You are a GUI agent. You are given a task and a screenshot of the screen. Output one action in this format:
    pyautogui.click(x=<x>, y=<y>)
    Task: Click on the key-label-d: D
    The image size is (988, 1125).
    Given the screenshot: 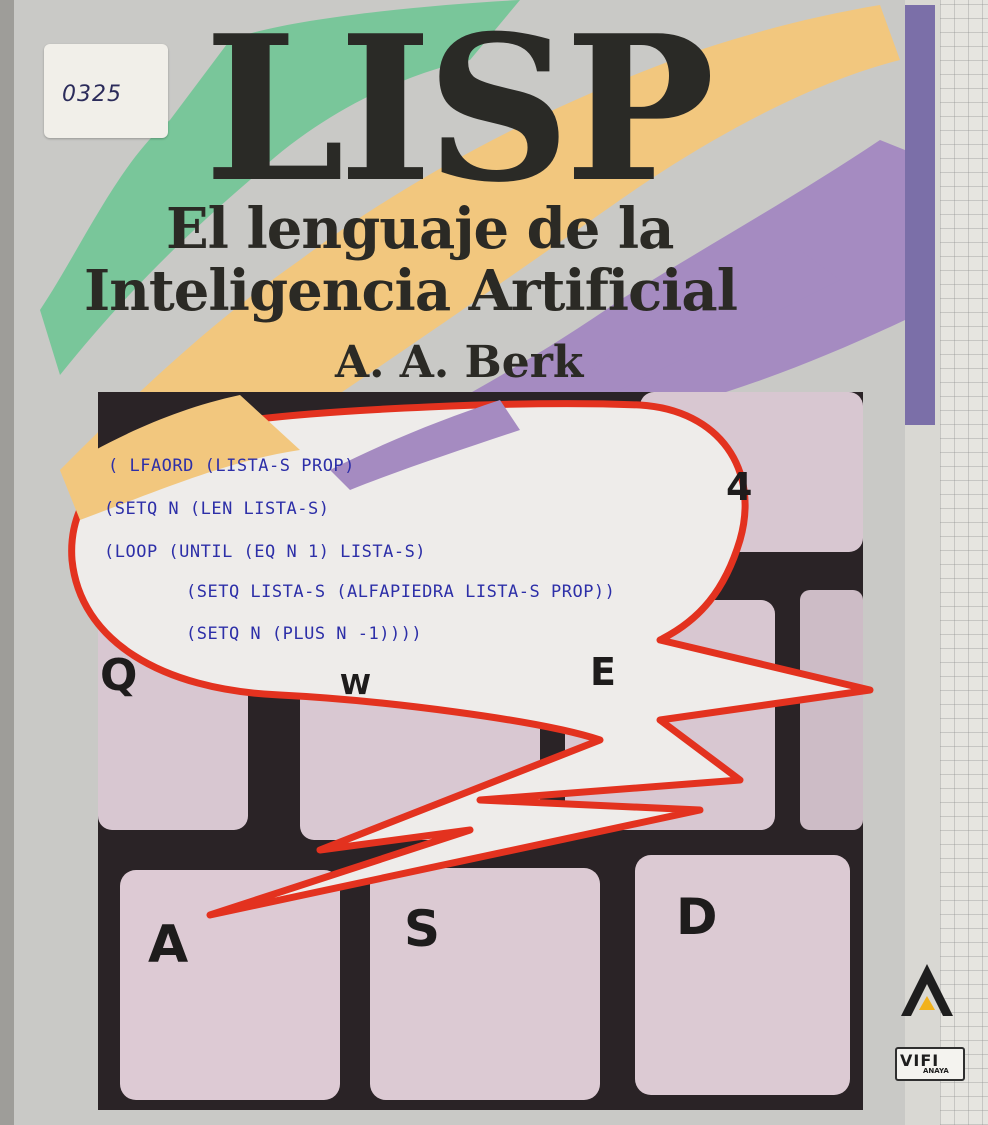 What is the action you would take?
    pyautogui.click(x=697, y=917)
    